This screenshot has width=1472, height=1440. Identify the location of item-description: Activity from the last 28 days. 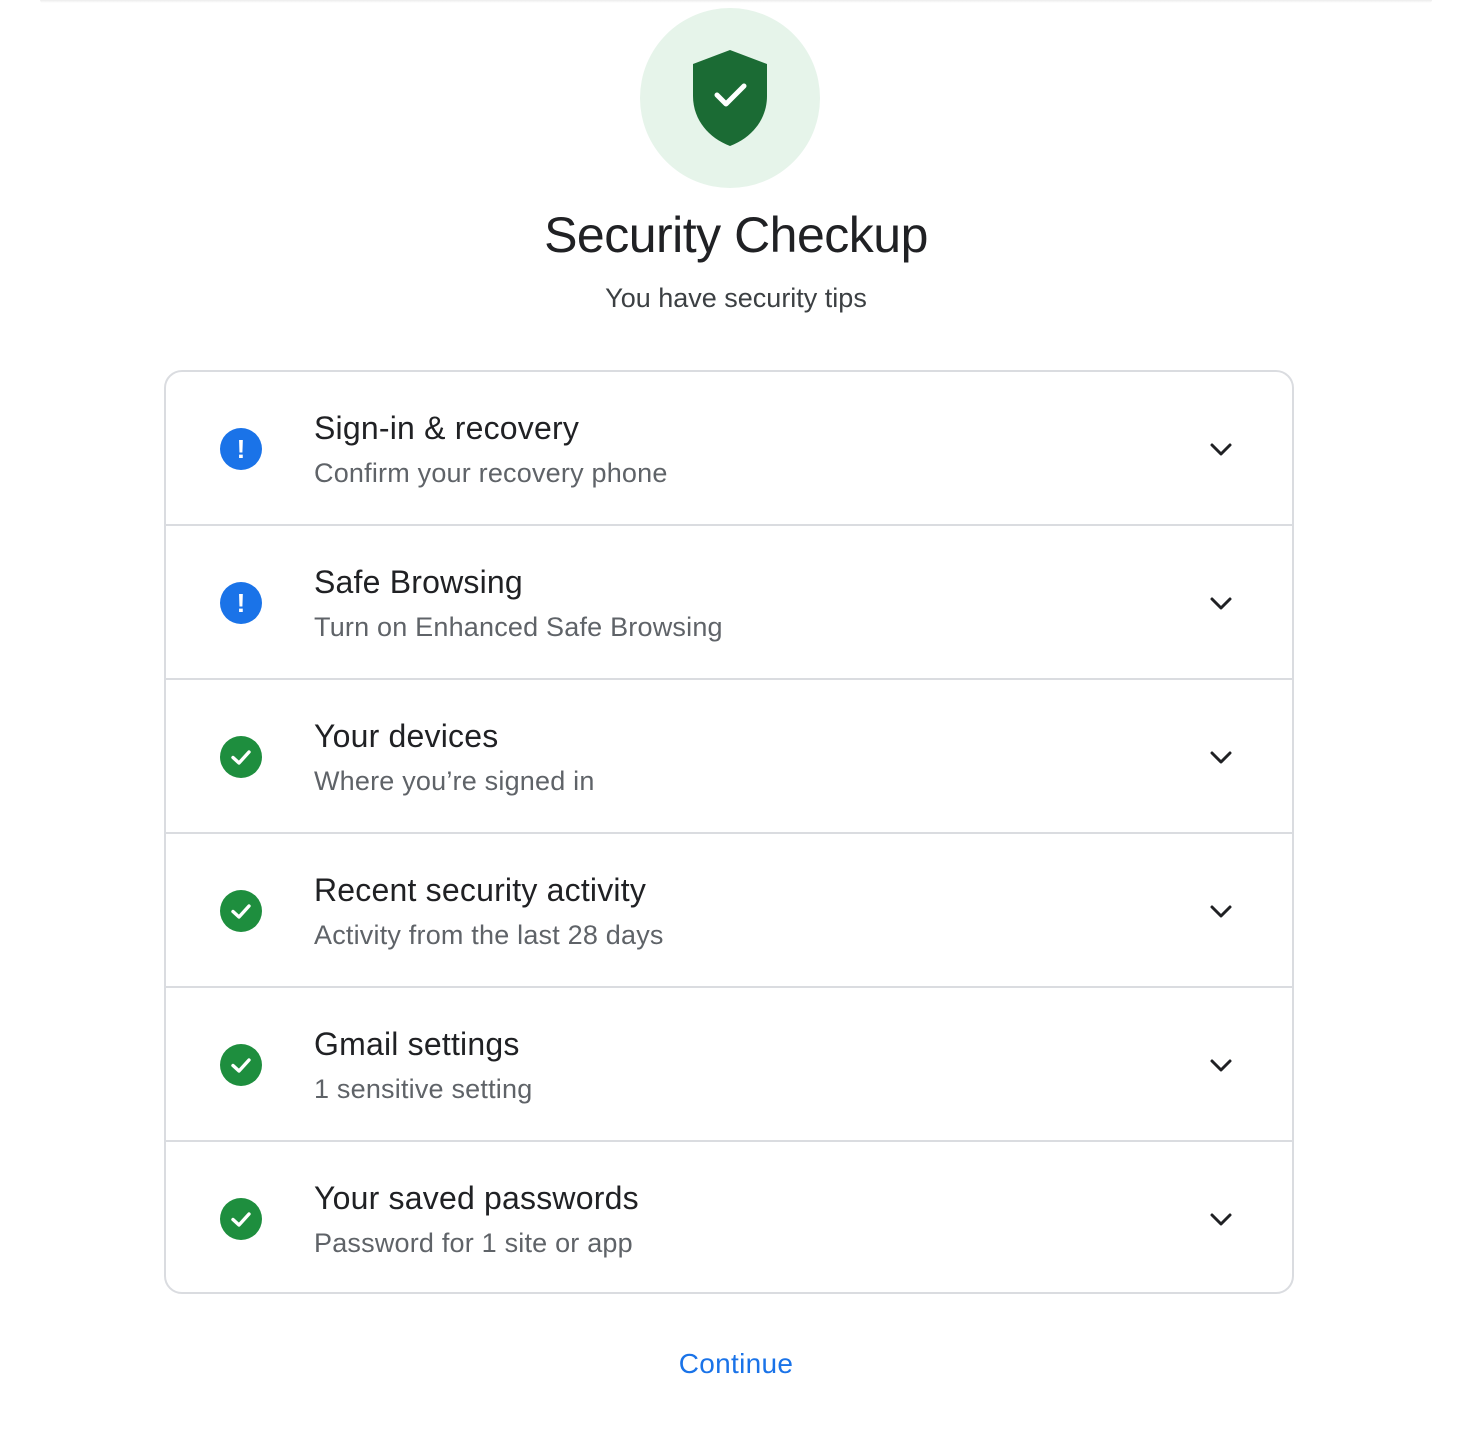
(489, 935).